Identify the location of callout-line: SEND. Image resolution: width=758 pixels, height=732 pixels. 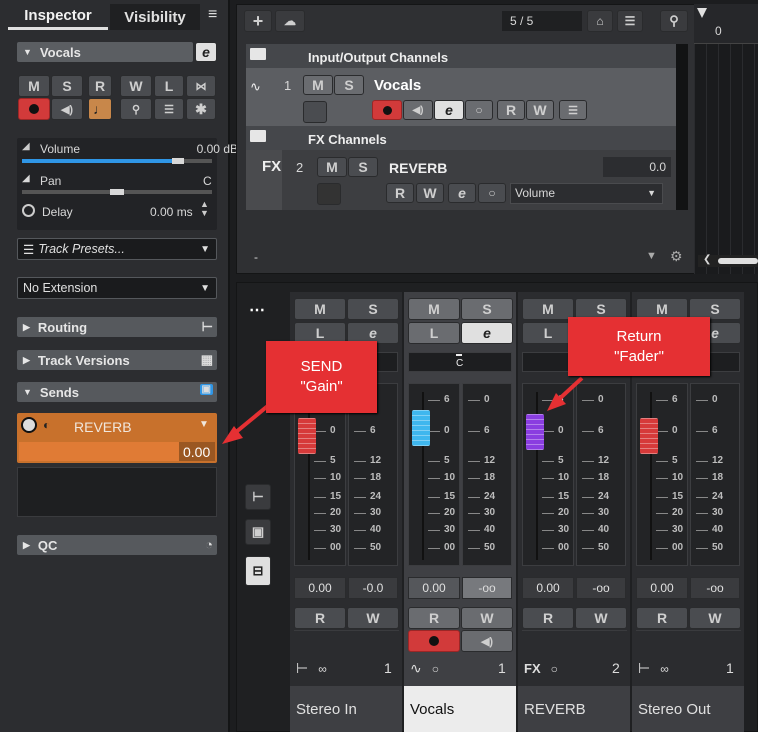
(321, 366).